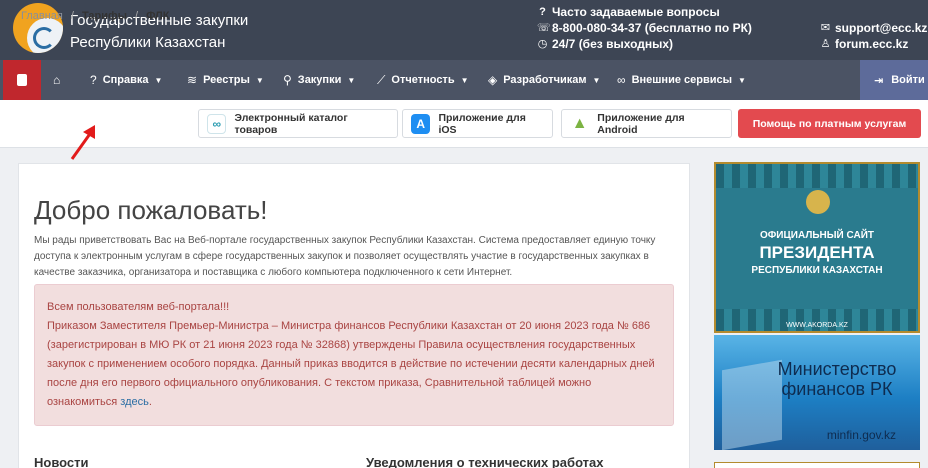 The width and height of the screenshot is (928, 468). I want to click on youtube-icon, so click(22, 80).